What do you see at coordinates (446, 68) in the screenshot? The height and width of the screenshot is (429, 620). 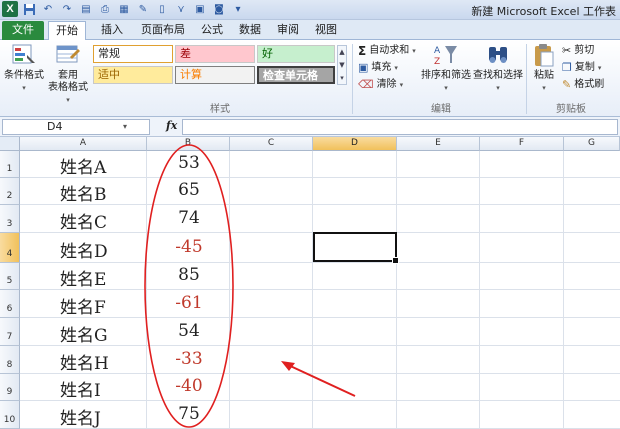 I see `sort-filter-button: AZ 排序和筛选 ▾` at bounding box center [446, 68].